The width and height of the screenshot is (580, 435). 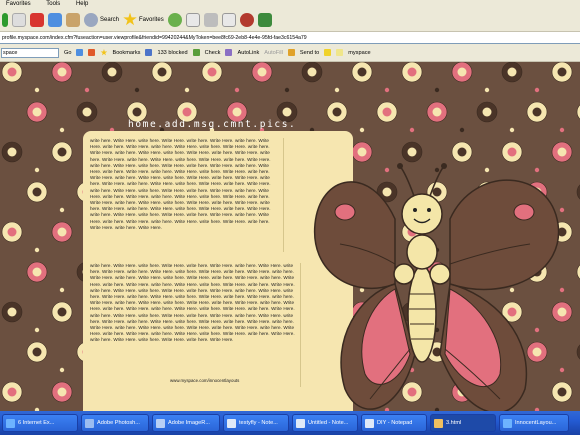 I want to click on spellcheck-icon, so click(x=196, y=52).